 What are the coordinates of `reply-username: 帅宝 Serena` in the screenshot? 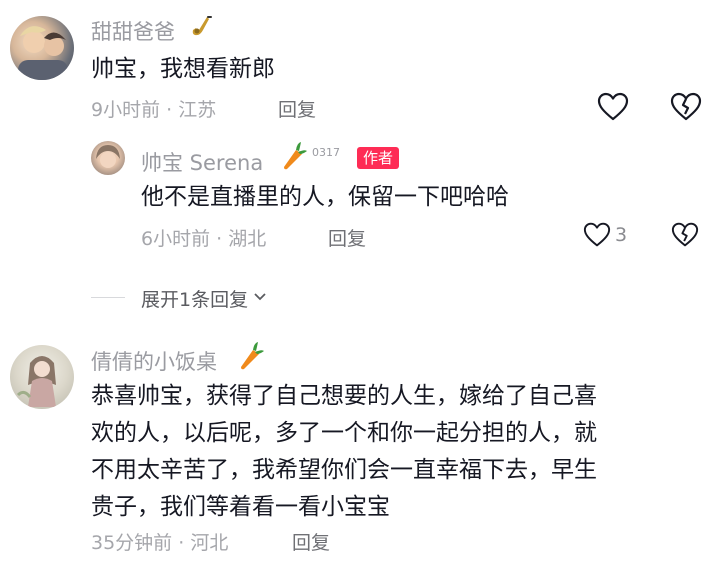 It's located at (202, 162).